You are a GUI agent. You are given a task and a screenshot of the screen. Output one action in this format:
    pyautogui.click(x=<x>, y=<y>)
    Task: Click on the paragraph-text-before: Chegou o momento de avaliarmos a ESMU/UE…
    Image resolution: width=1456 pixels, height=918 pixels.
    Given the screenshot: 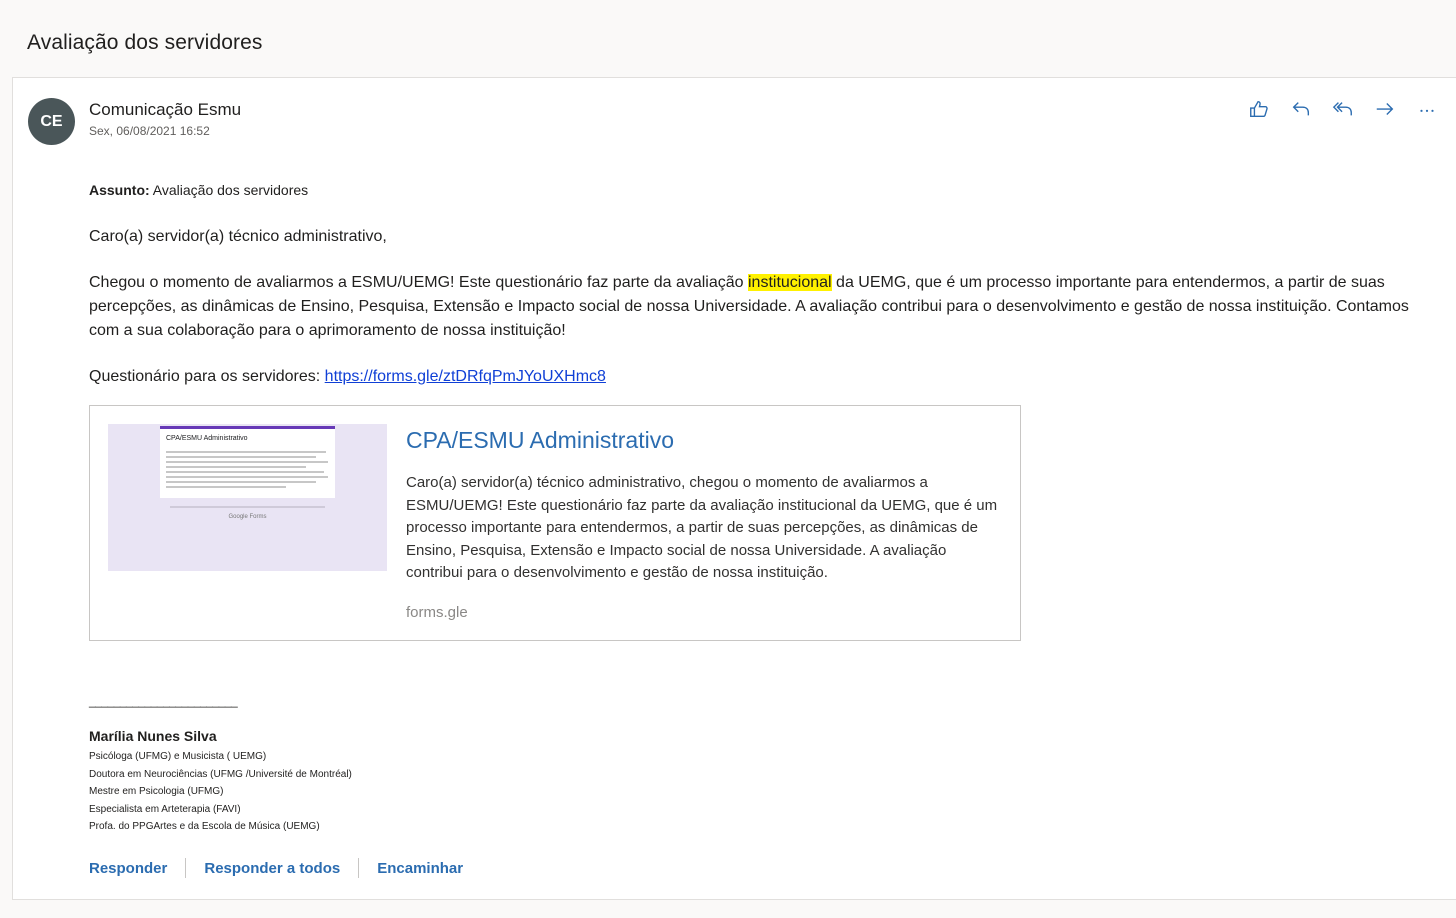 What is the action you would take?
    pyautogui.click(x=418, y=282)
    